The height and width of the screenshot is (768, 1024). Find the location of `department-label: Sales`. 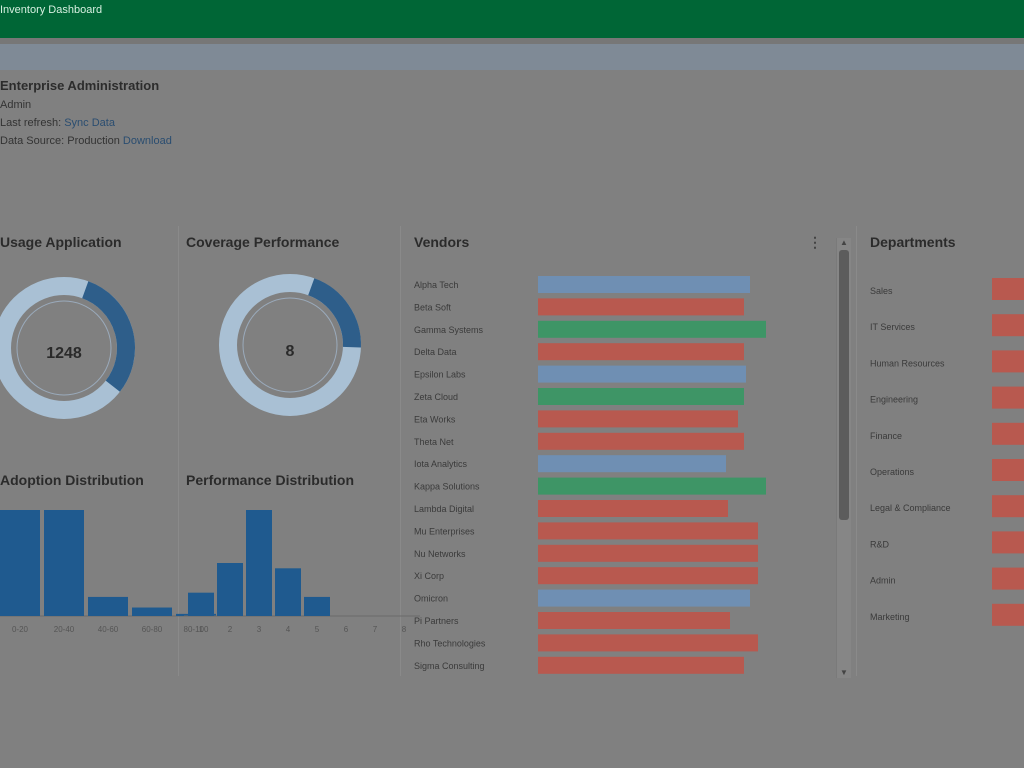

department-label: Sales is located at coordinates (881, 291).